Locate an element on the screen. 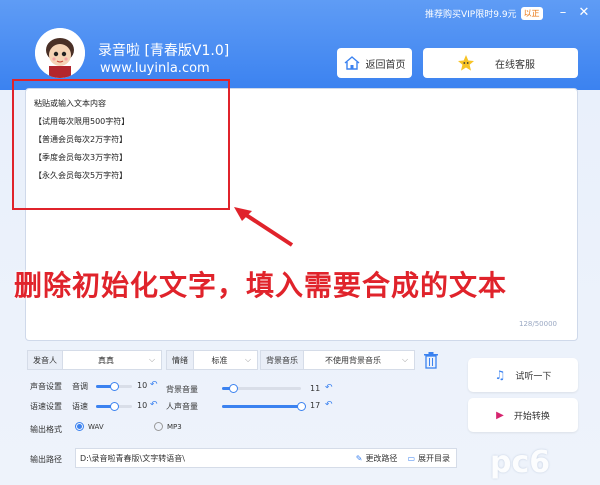 This screenshot has width=600, height=485. vip-promo: 推荐购买VIP限时9.9元 以正 is located at coordinates (484, 13).